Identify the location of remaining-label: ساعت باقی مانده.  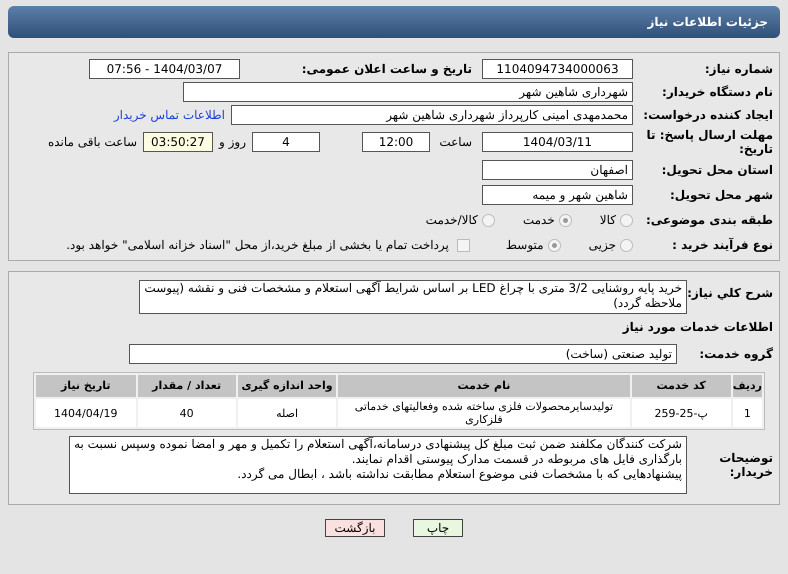
(92, 142).